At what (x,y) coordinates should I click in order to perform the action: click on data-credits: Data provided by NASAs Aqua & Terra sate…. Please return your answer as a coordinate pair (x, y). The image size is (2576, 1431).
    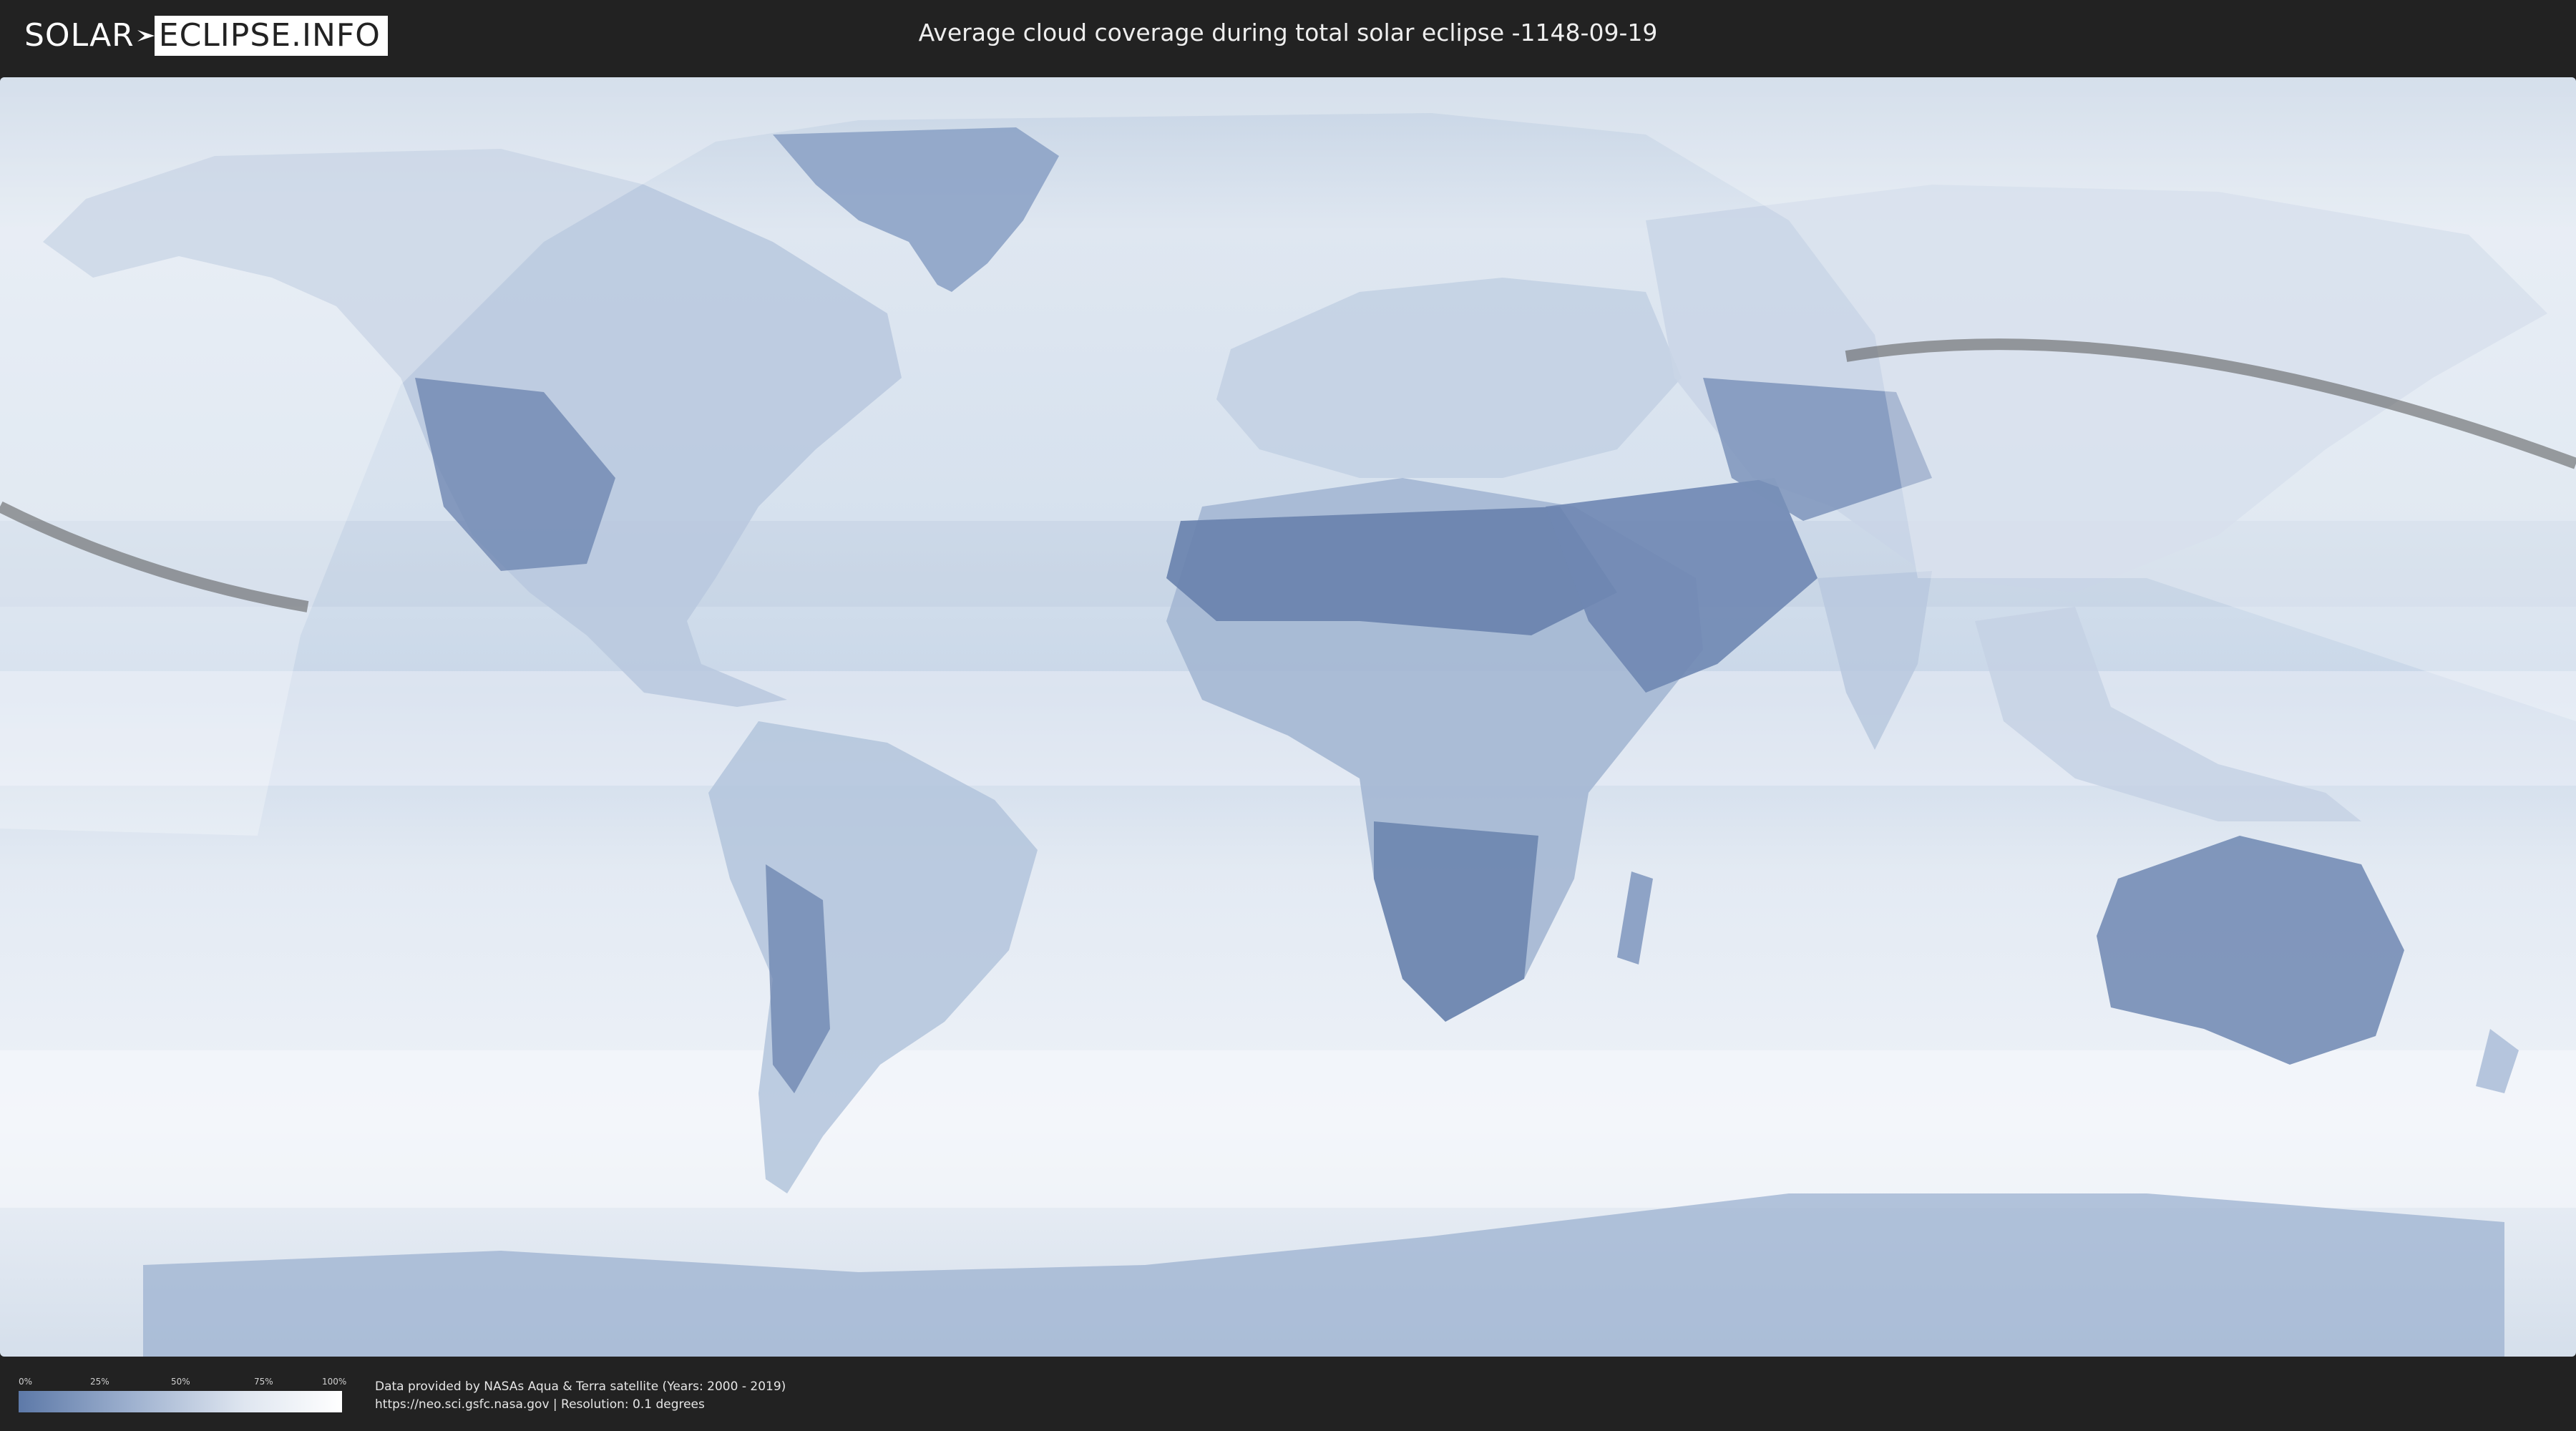
    Looking at the image, I should click on (580, 1396).